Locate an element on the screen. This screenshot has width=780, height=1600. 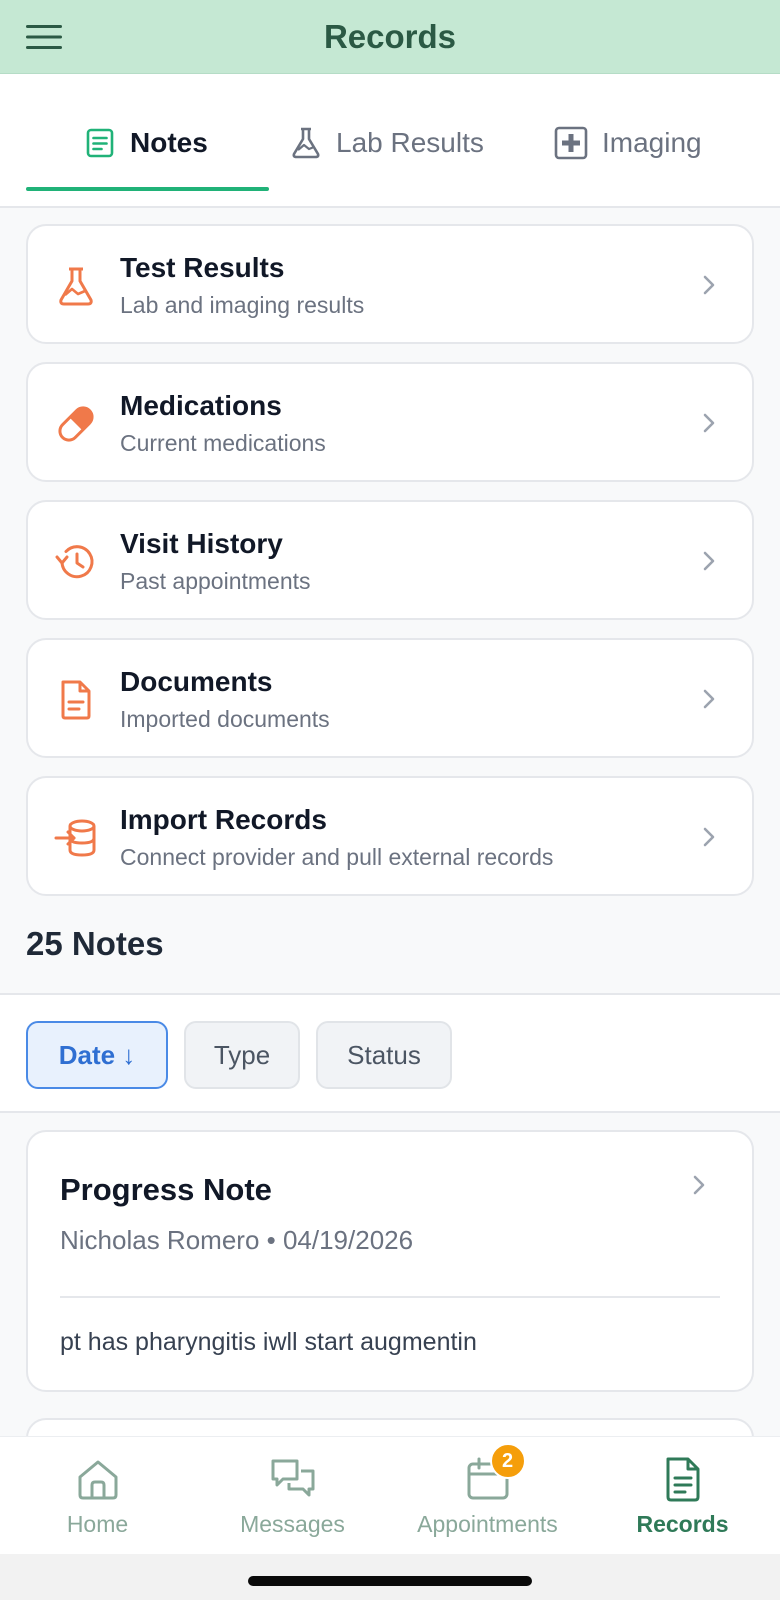
tab-label: Notes is located at coordinates (169, 142).